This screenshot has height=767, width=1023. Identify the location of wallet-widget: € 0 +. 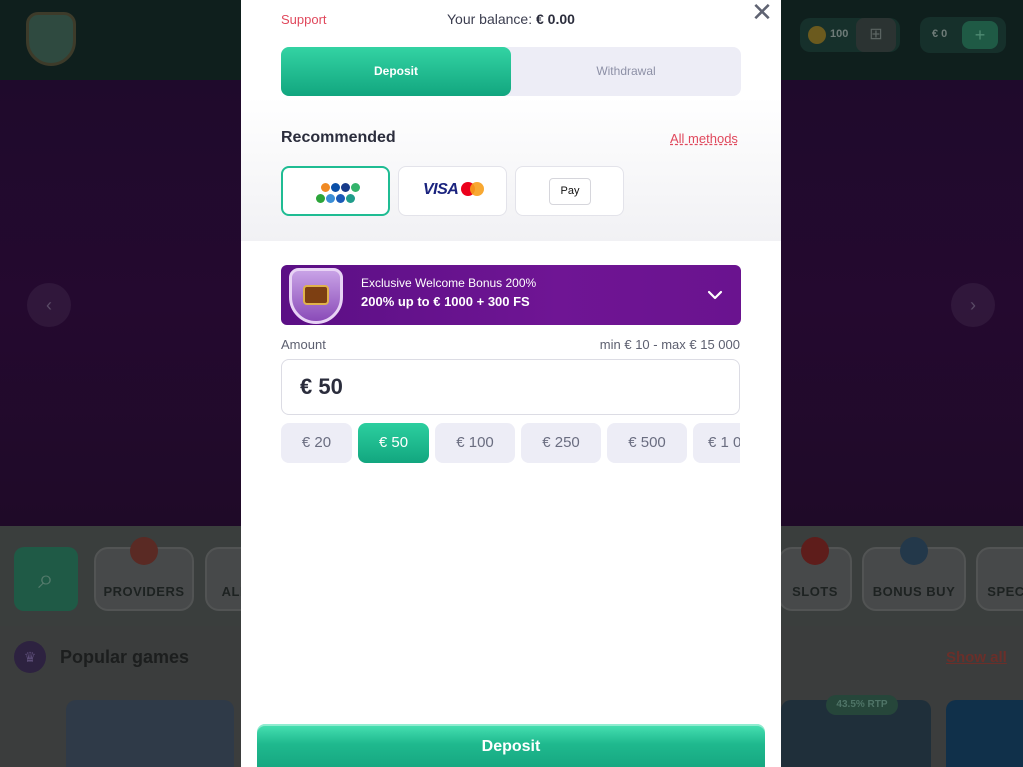
(963, 35).